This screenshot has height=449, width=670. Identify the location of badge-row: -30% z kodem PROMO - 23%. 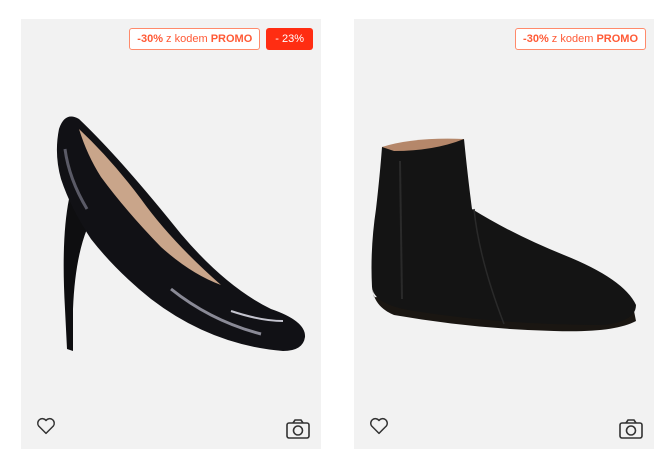
(221, 39).